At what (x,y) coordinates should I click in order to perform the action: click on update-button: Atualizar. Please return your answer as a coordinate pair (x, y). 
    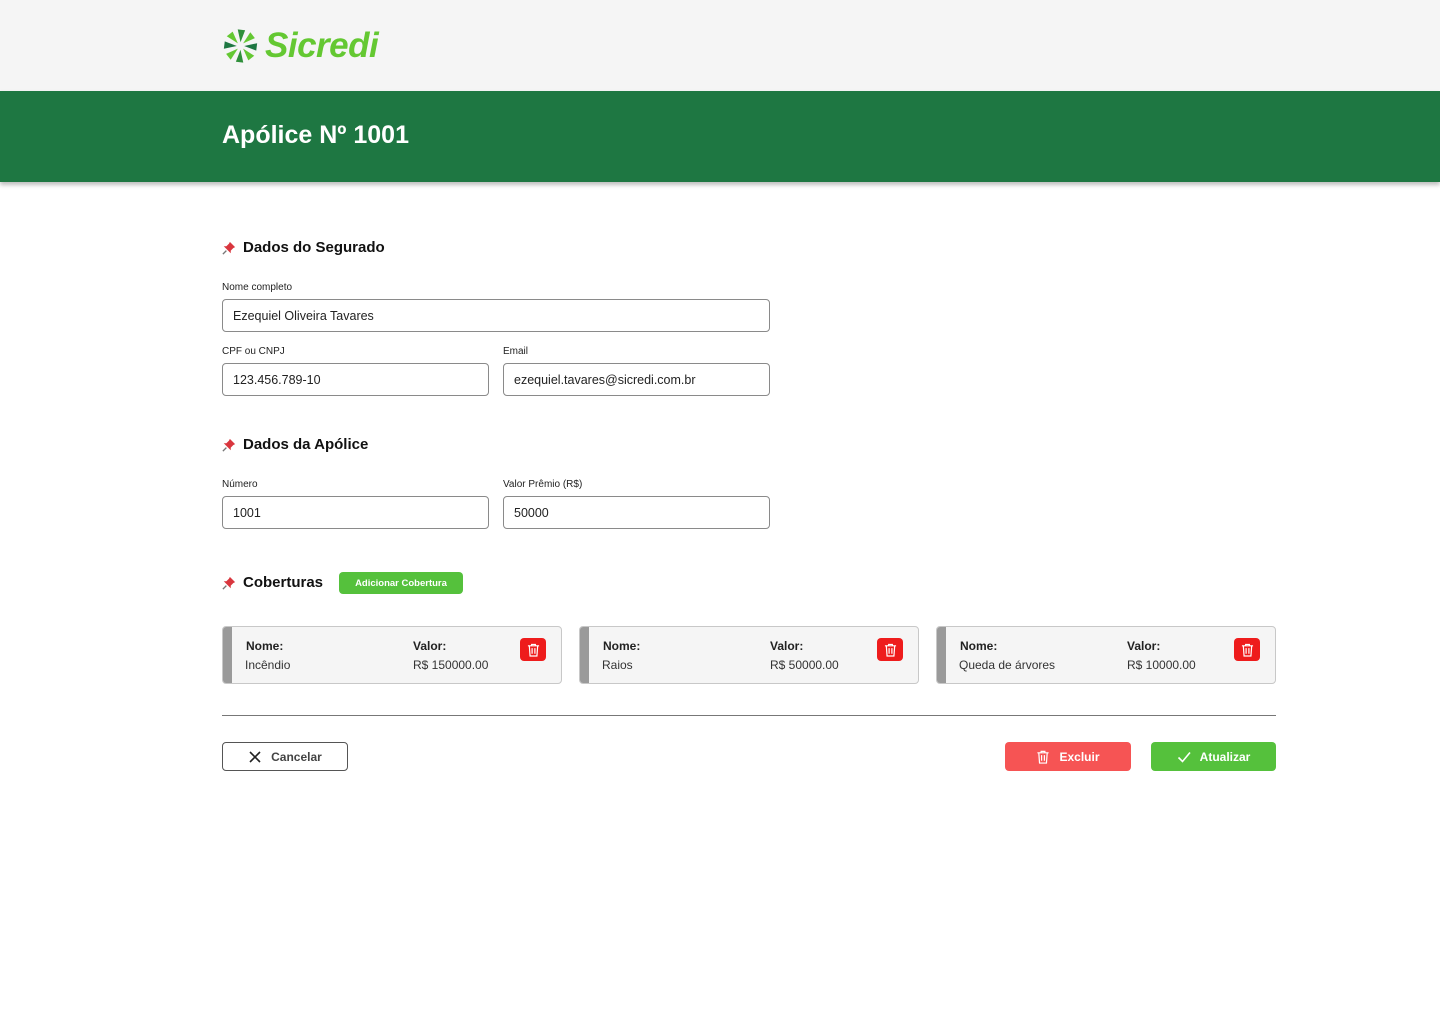
    Looking at the image, I should click on (1213, 756).